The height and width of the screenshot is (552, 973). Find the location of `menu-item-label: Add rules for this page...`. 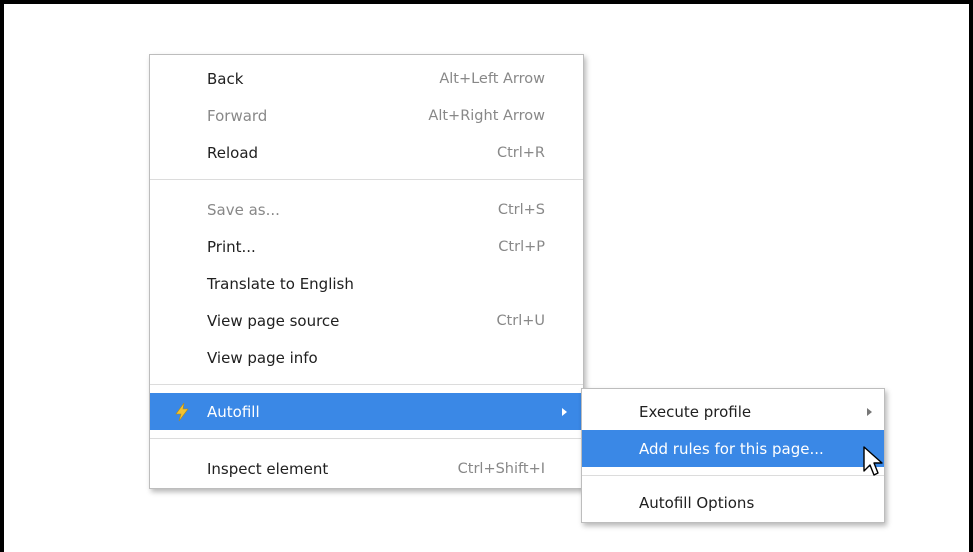

menu-item-label: Add rules for this page... is located at coordinates (731, 448).